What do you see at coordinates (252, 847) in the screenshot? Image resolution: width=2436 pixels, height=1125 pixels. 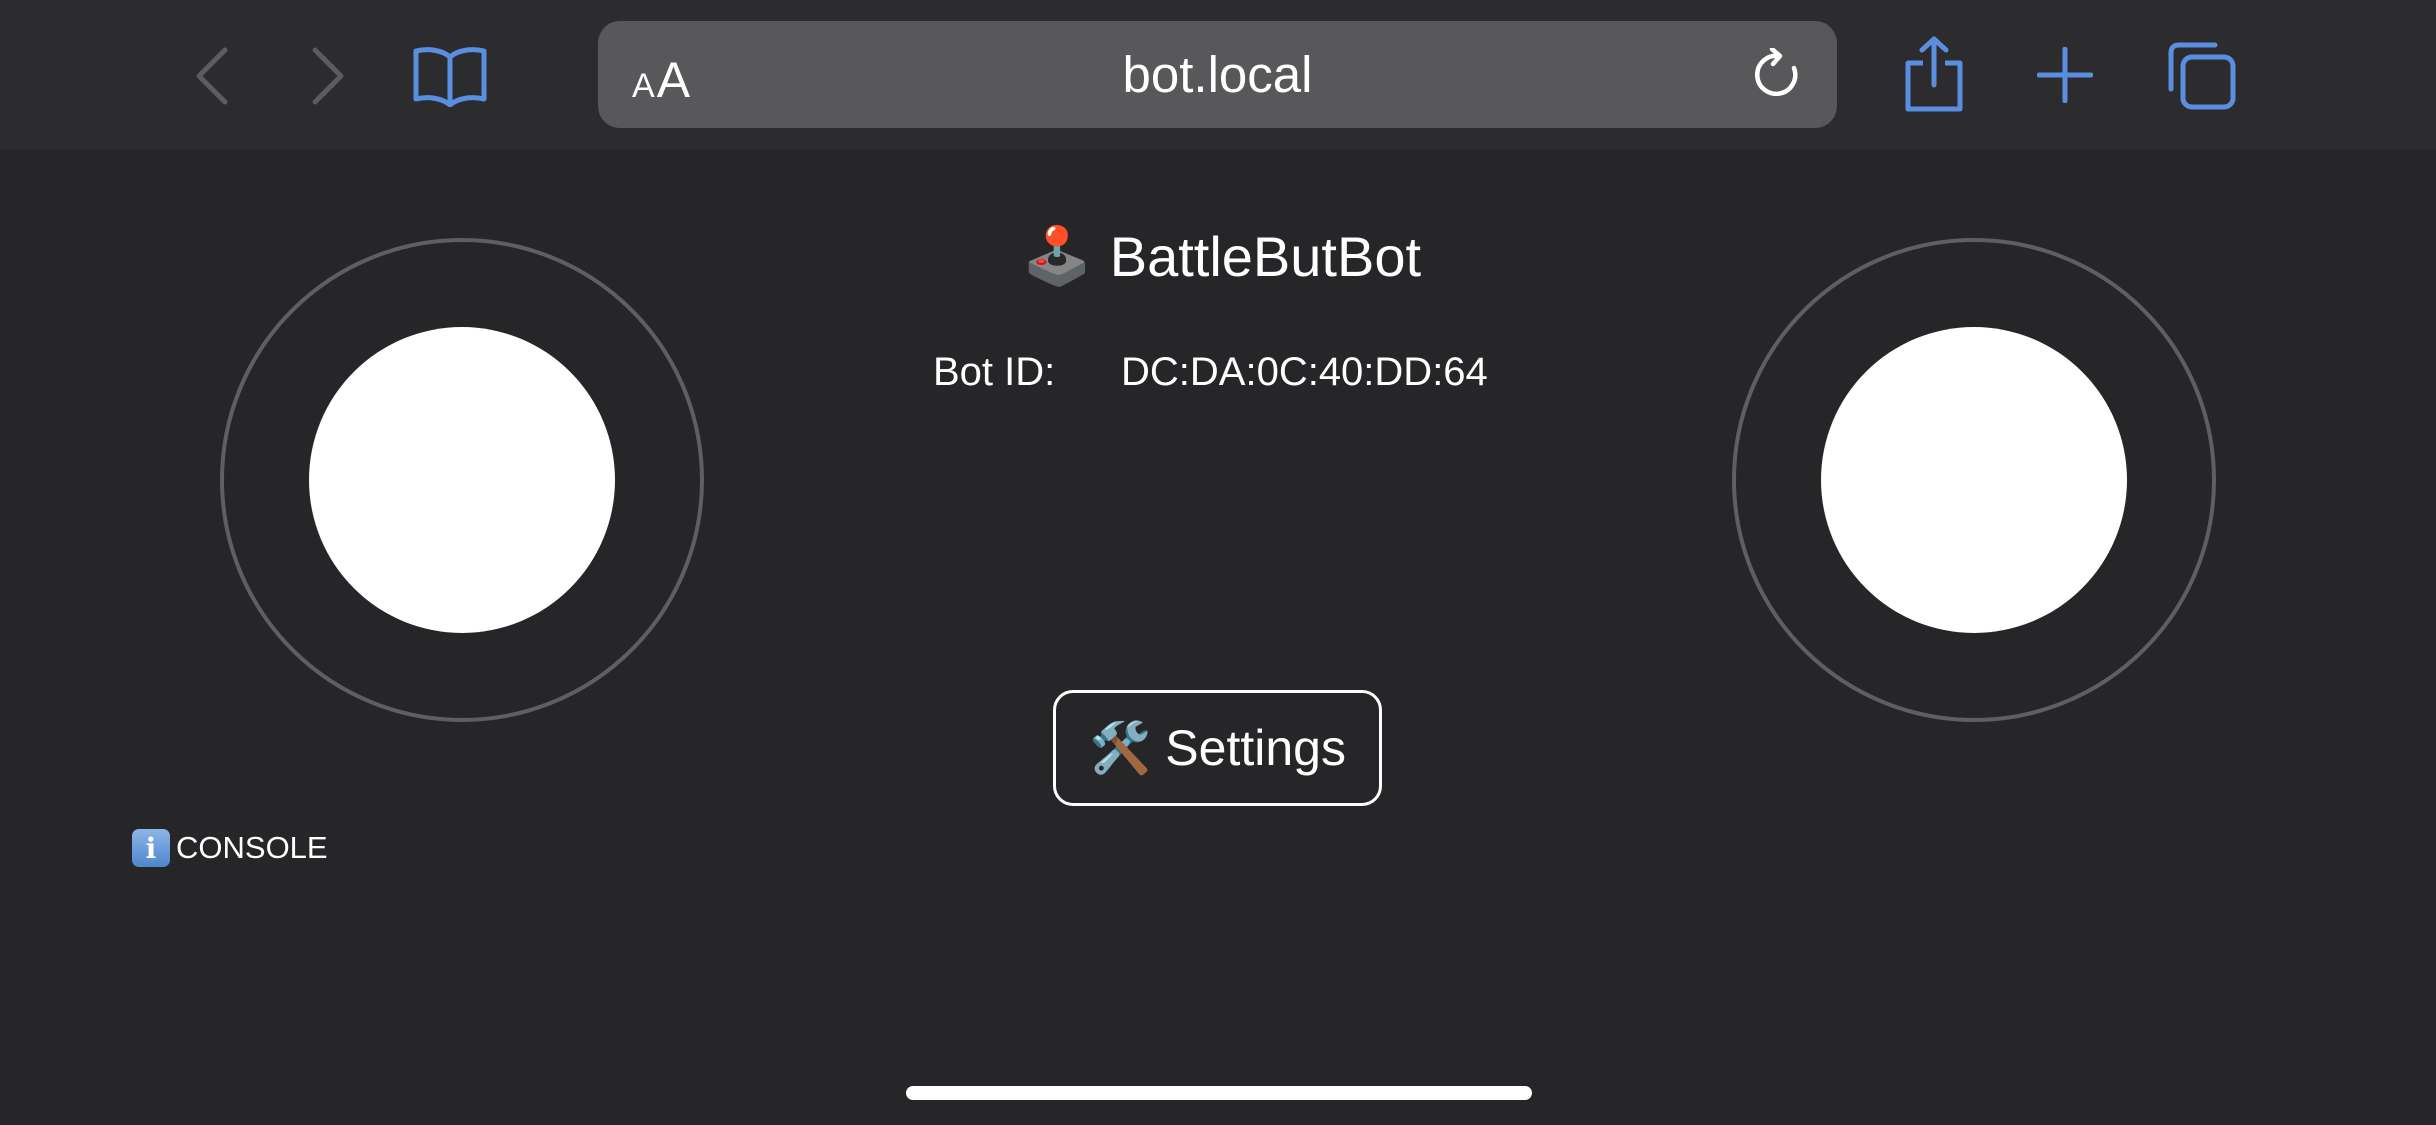 I see `console-label: CONSOLE` at bounding box center [252, 847].